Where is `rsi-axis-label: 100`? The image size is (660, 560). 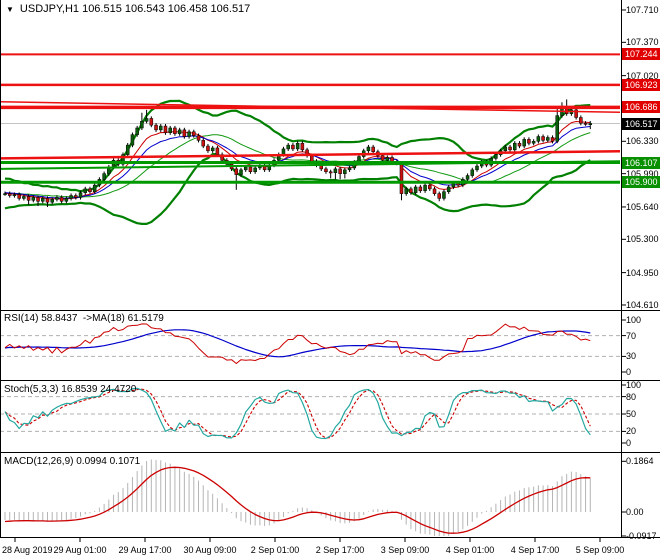
rsi-axis-label: 100 is located at coordinates (634, 320).